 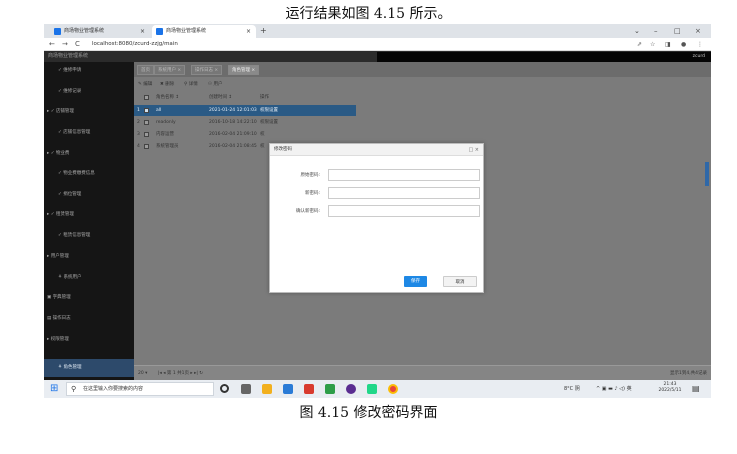 I want to click on browser-tab-strip: 商场物业管理系统 × 商场物业管理系统 × + ⌄ – □ ×, so click(x=377, y=31).